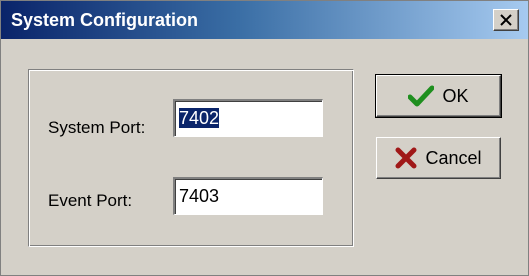  Describe the element at coordinates (248, 118) in the screenshot. I see `system-port-input: 7402` at that location.